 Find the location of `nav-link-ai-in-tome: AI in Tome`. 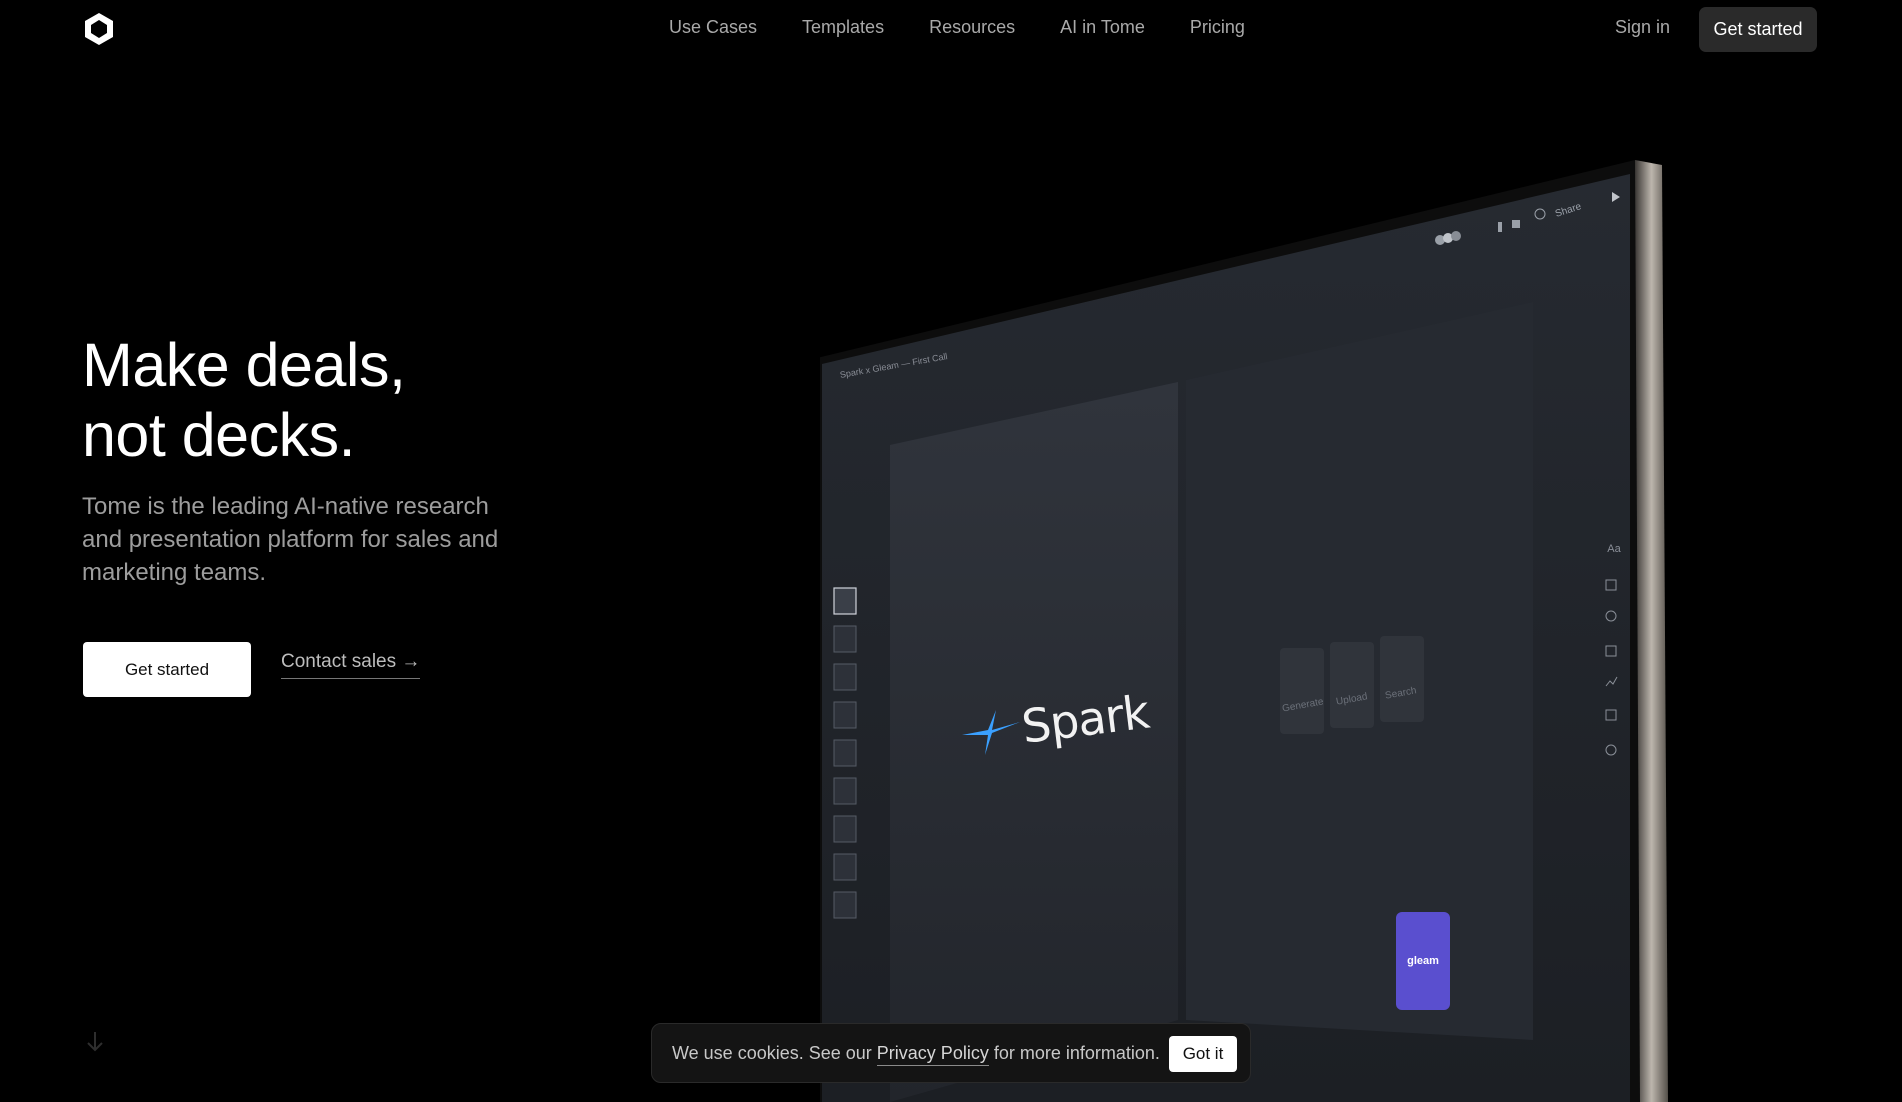

nav-link-ai-in-tome: AI in Tome is located at coordinates (1102, 27).